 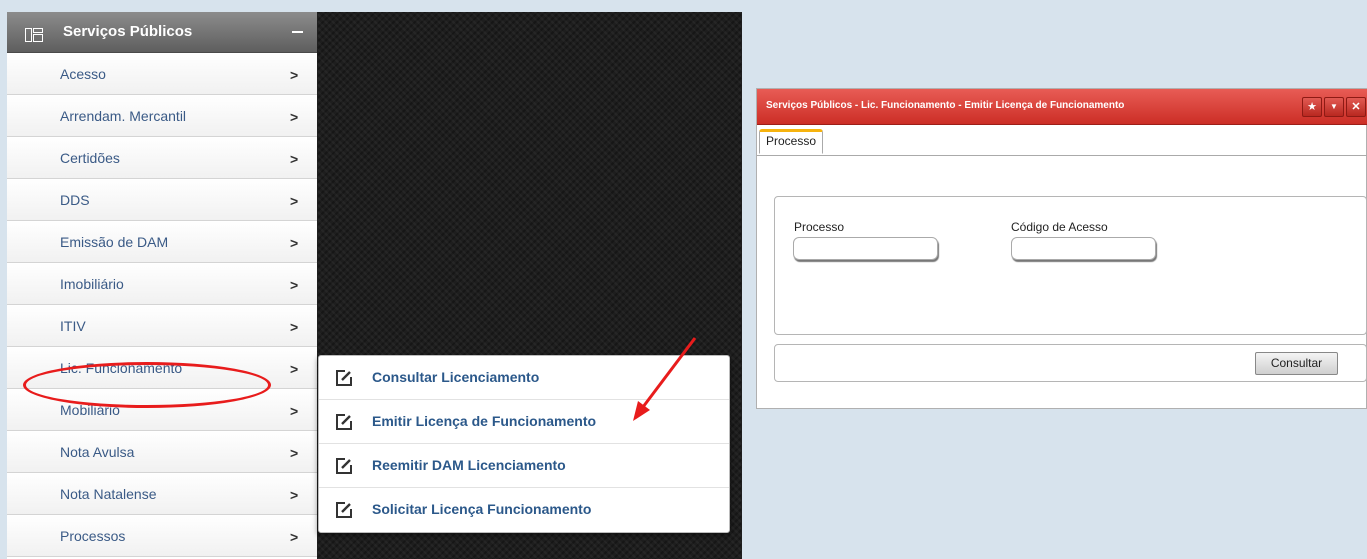 What do you see at coordinates (162, 158) in the screenshot?
I see `sidebar-item-certidoes: Certidões >` at bounding box center [162, 158].